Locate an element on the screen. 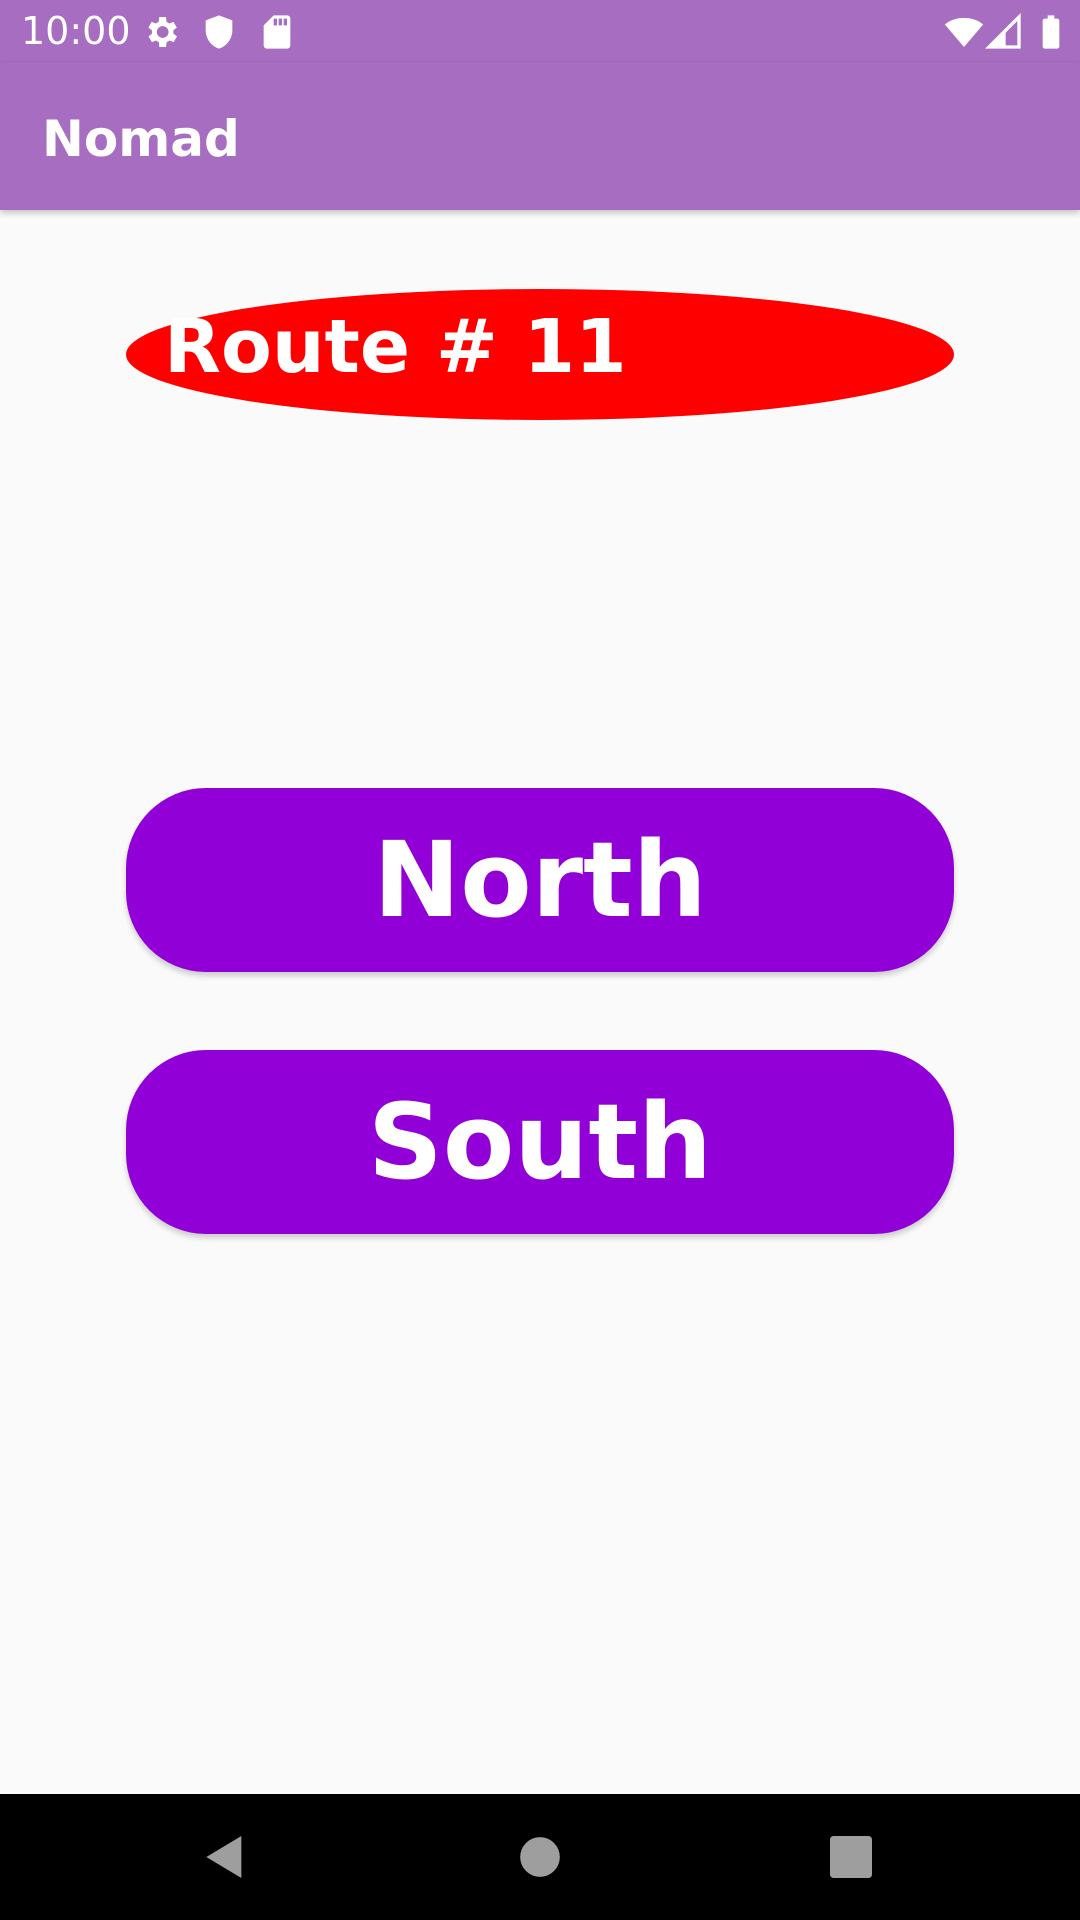  gear-icon is located at coordinates (161, 32).